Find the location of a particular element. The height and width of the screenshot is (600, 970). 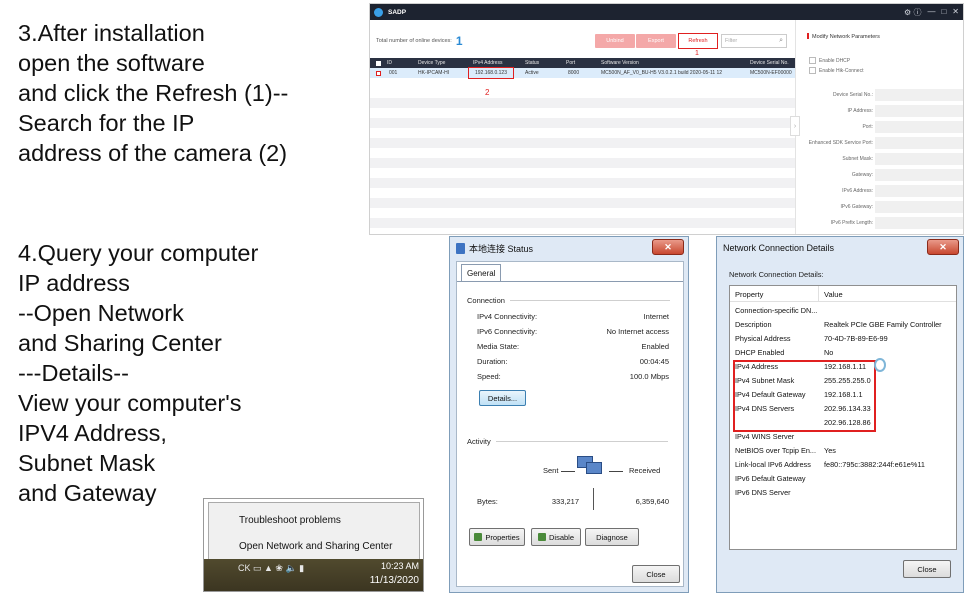

row-port: 8000 is located at coordinates (574, 73).